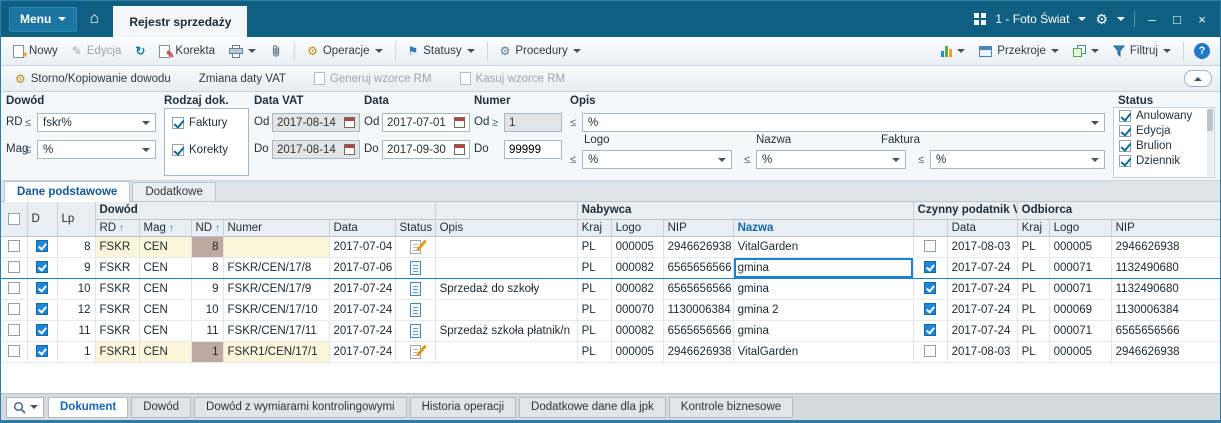  I want to click on close-button: ×, so click(1202, 19).